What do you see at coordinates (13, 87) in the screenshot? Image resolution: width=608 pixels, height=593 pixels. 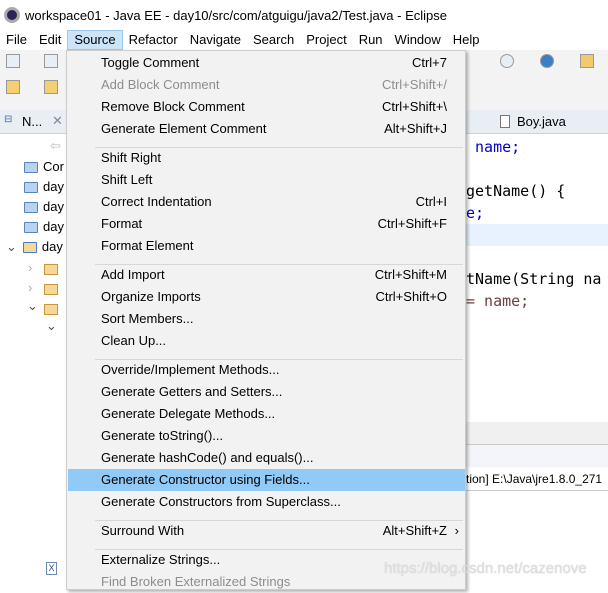 I see `next-annotation-icon` at bounding box center [13, 87].